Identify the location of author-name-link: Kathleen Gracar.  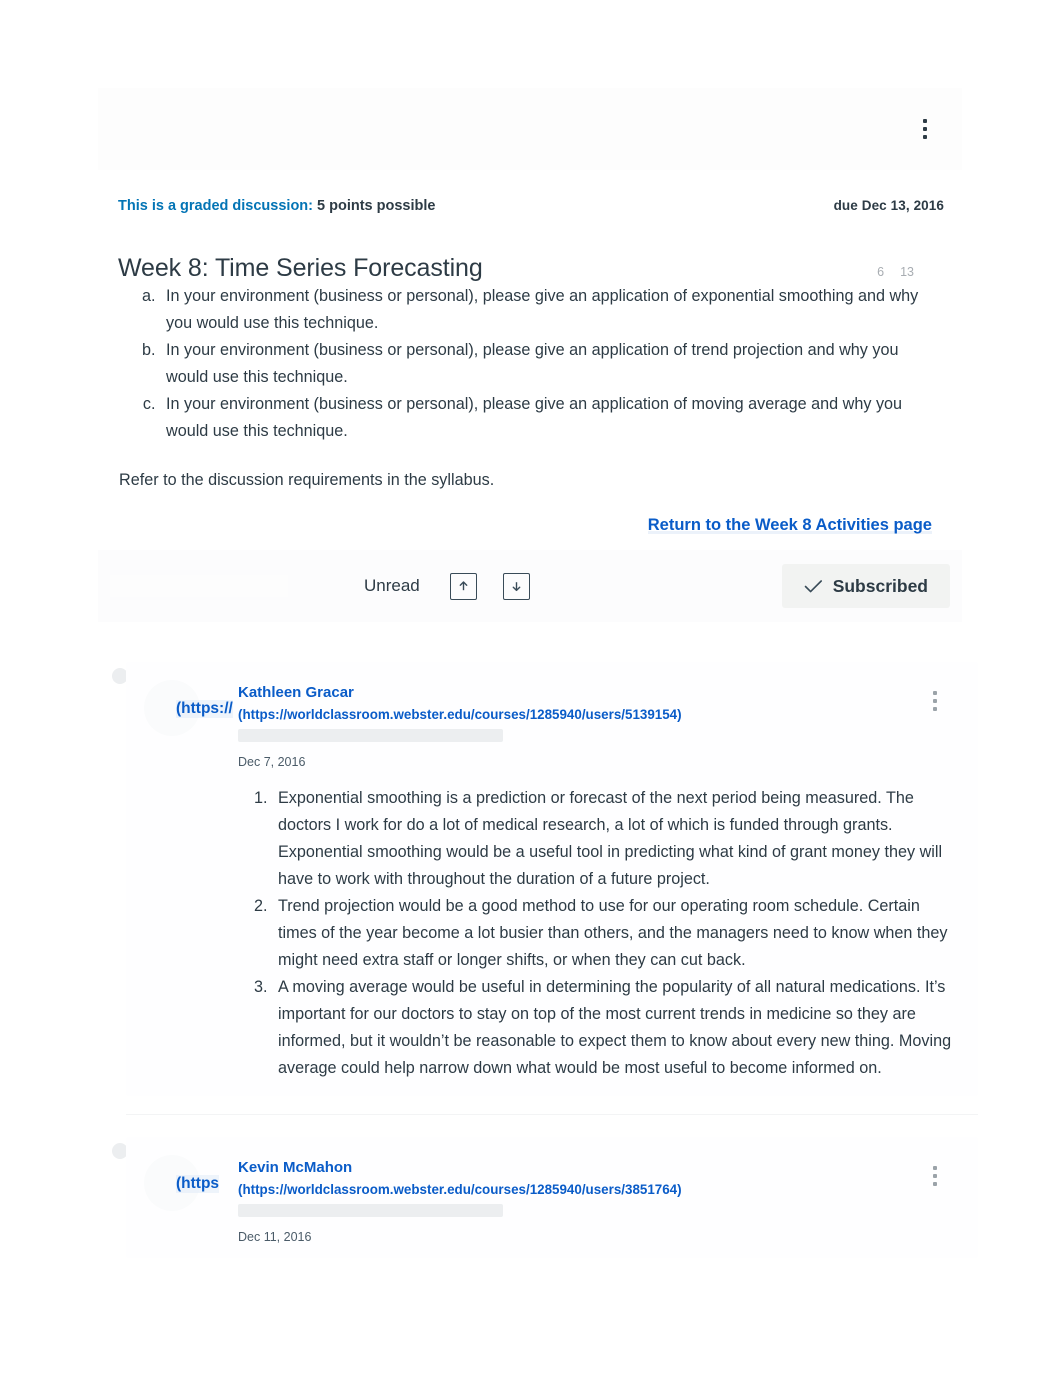
(296, 693).